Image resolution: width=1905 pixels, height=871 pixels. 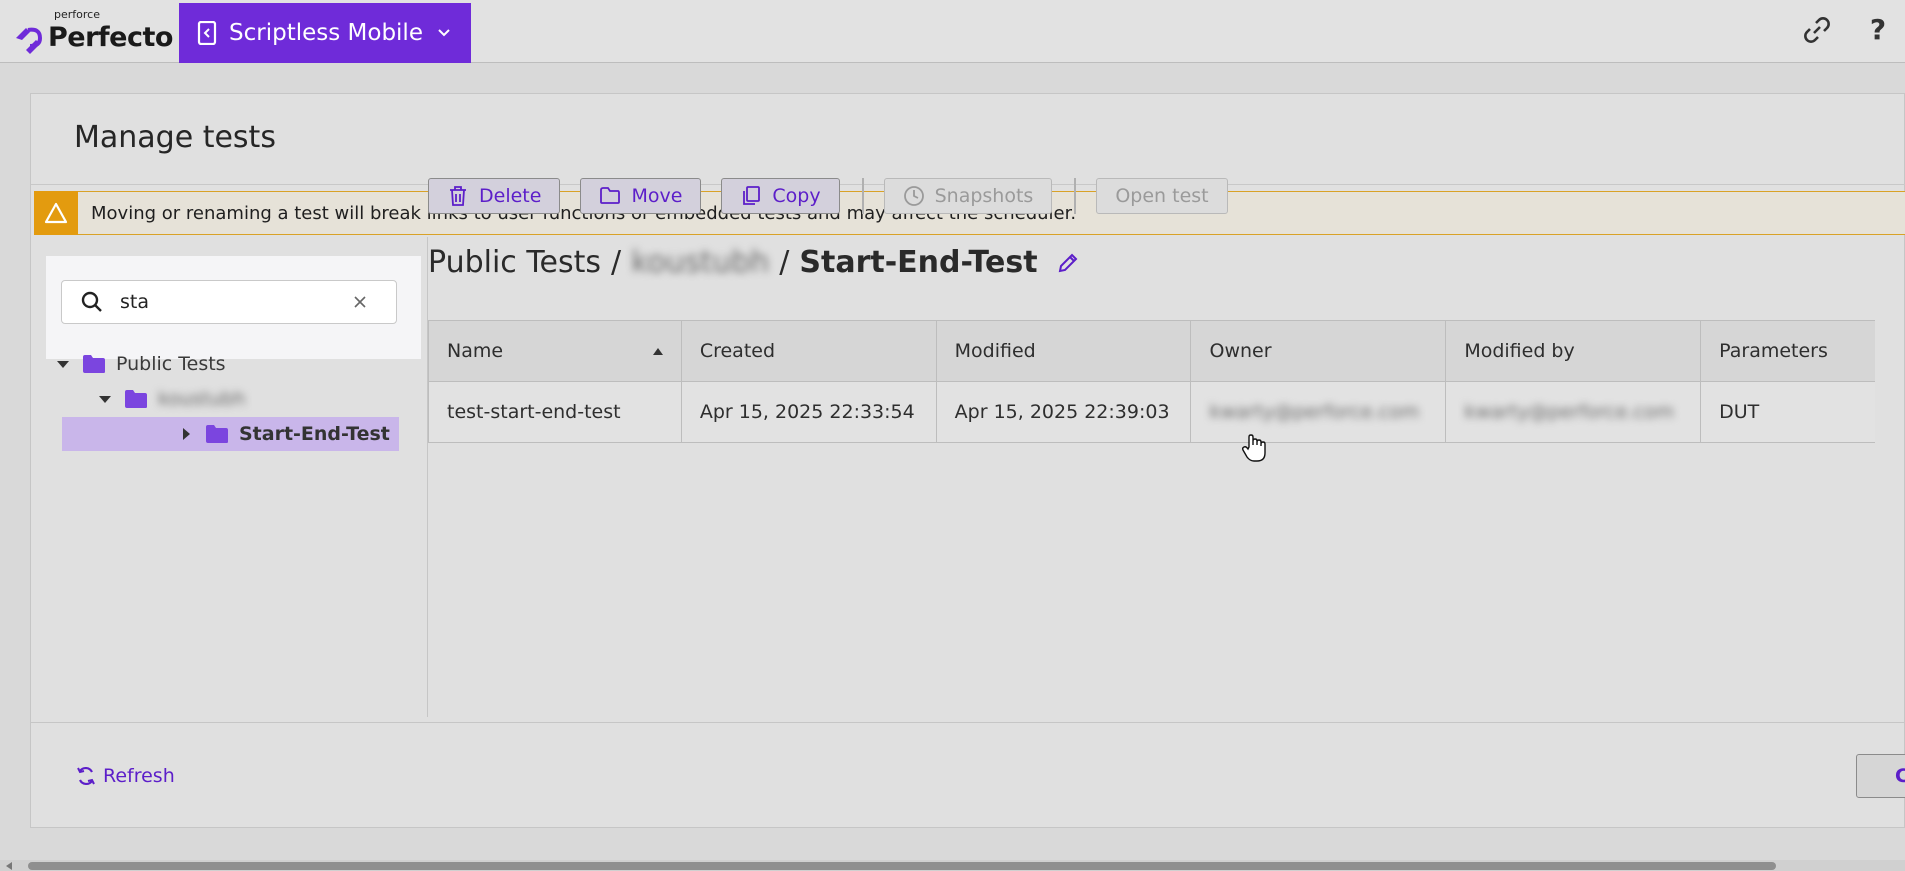 What do you see at coordinates (175, 137) in the screenshot?
I see `page-title: Manage tests` at bounding box center [175, 137].